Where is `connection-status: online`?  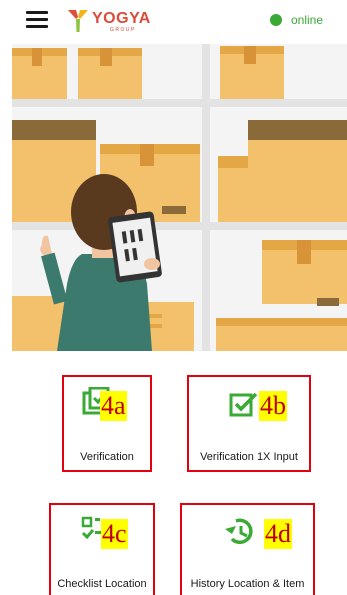 connection-status: online is located at coordinates (296, 20).